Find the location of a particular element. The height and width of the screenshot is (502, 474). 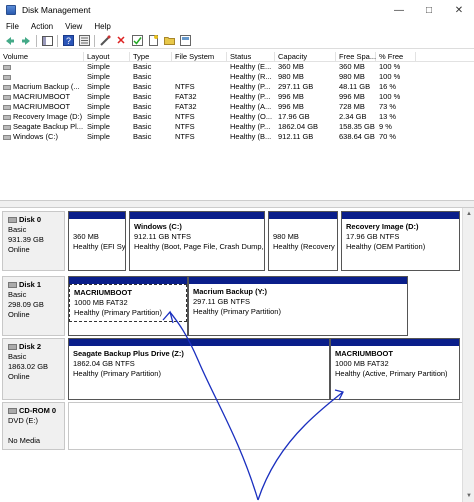

cell-file-system is located at coordinates (199, 77).